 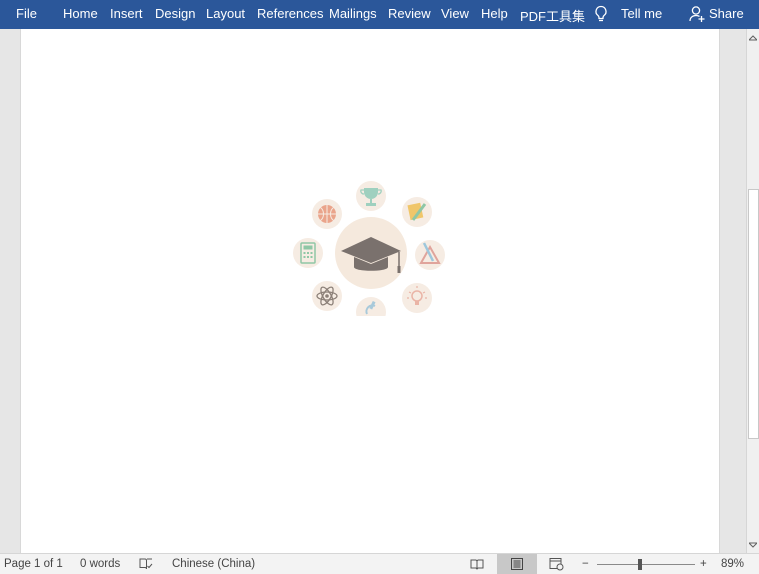 I want to click on chevron-down-icon, so click(x=753, y=545).